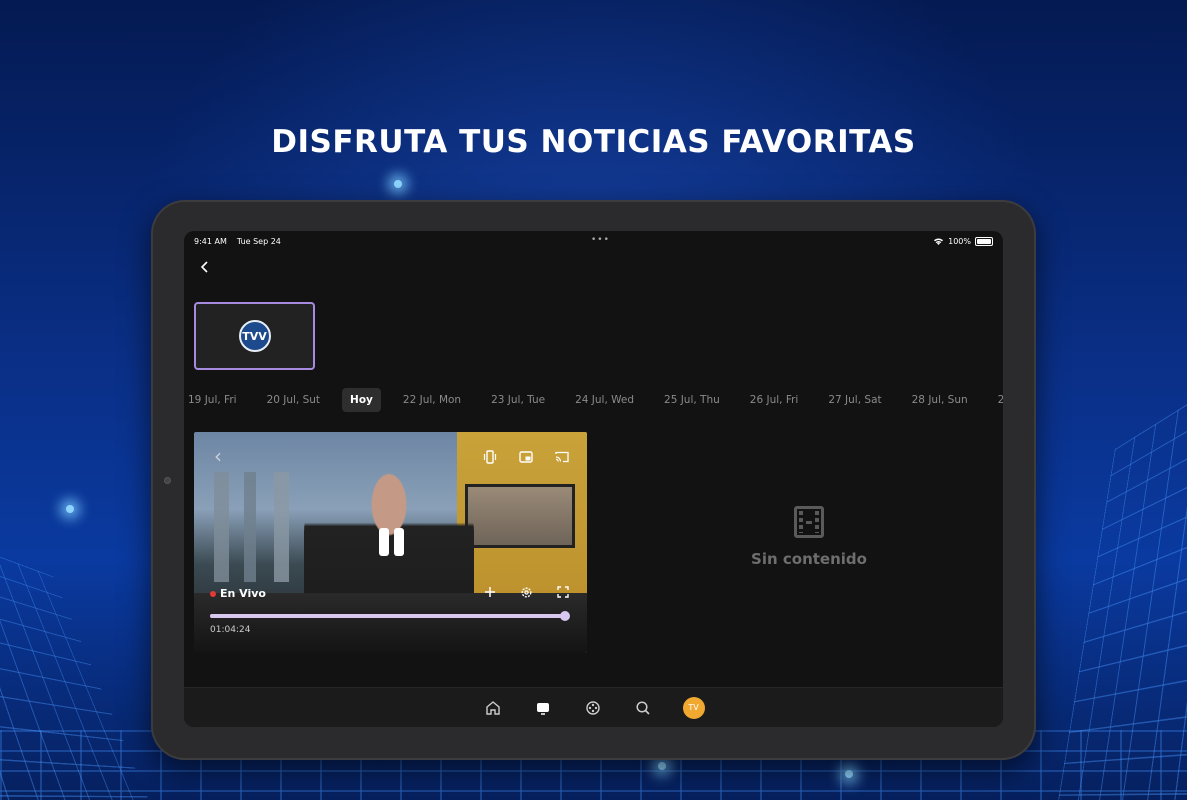 The width and height of the screenshot is (1187, 800). What do you see at coordinates (809, 522) in the screenshot?
I see `film-icon` at bounding box center [809, 522].